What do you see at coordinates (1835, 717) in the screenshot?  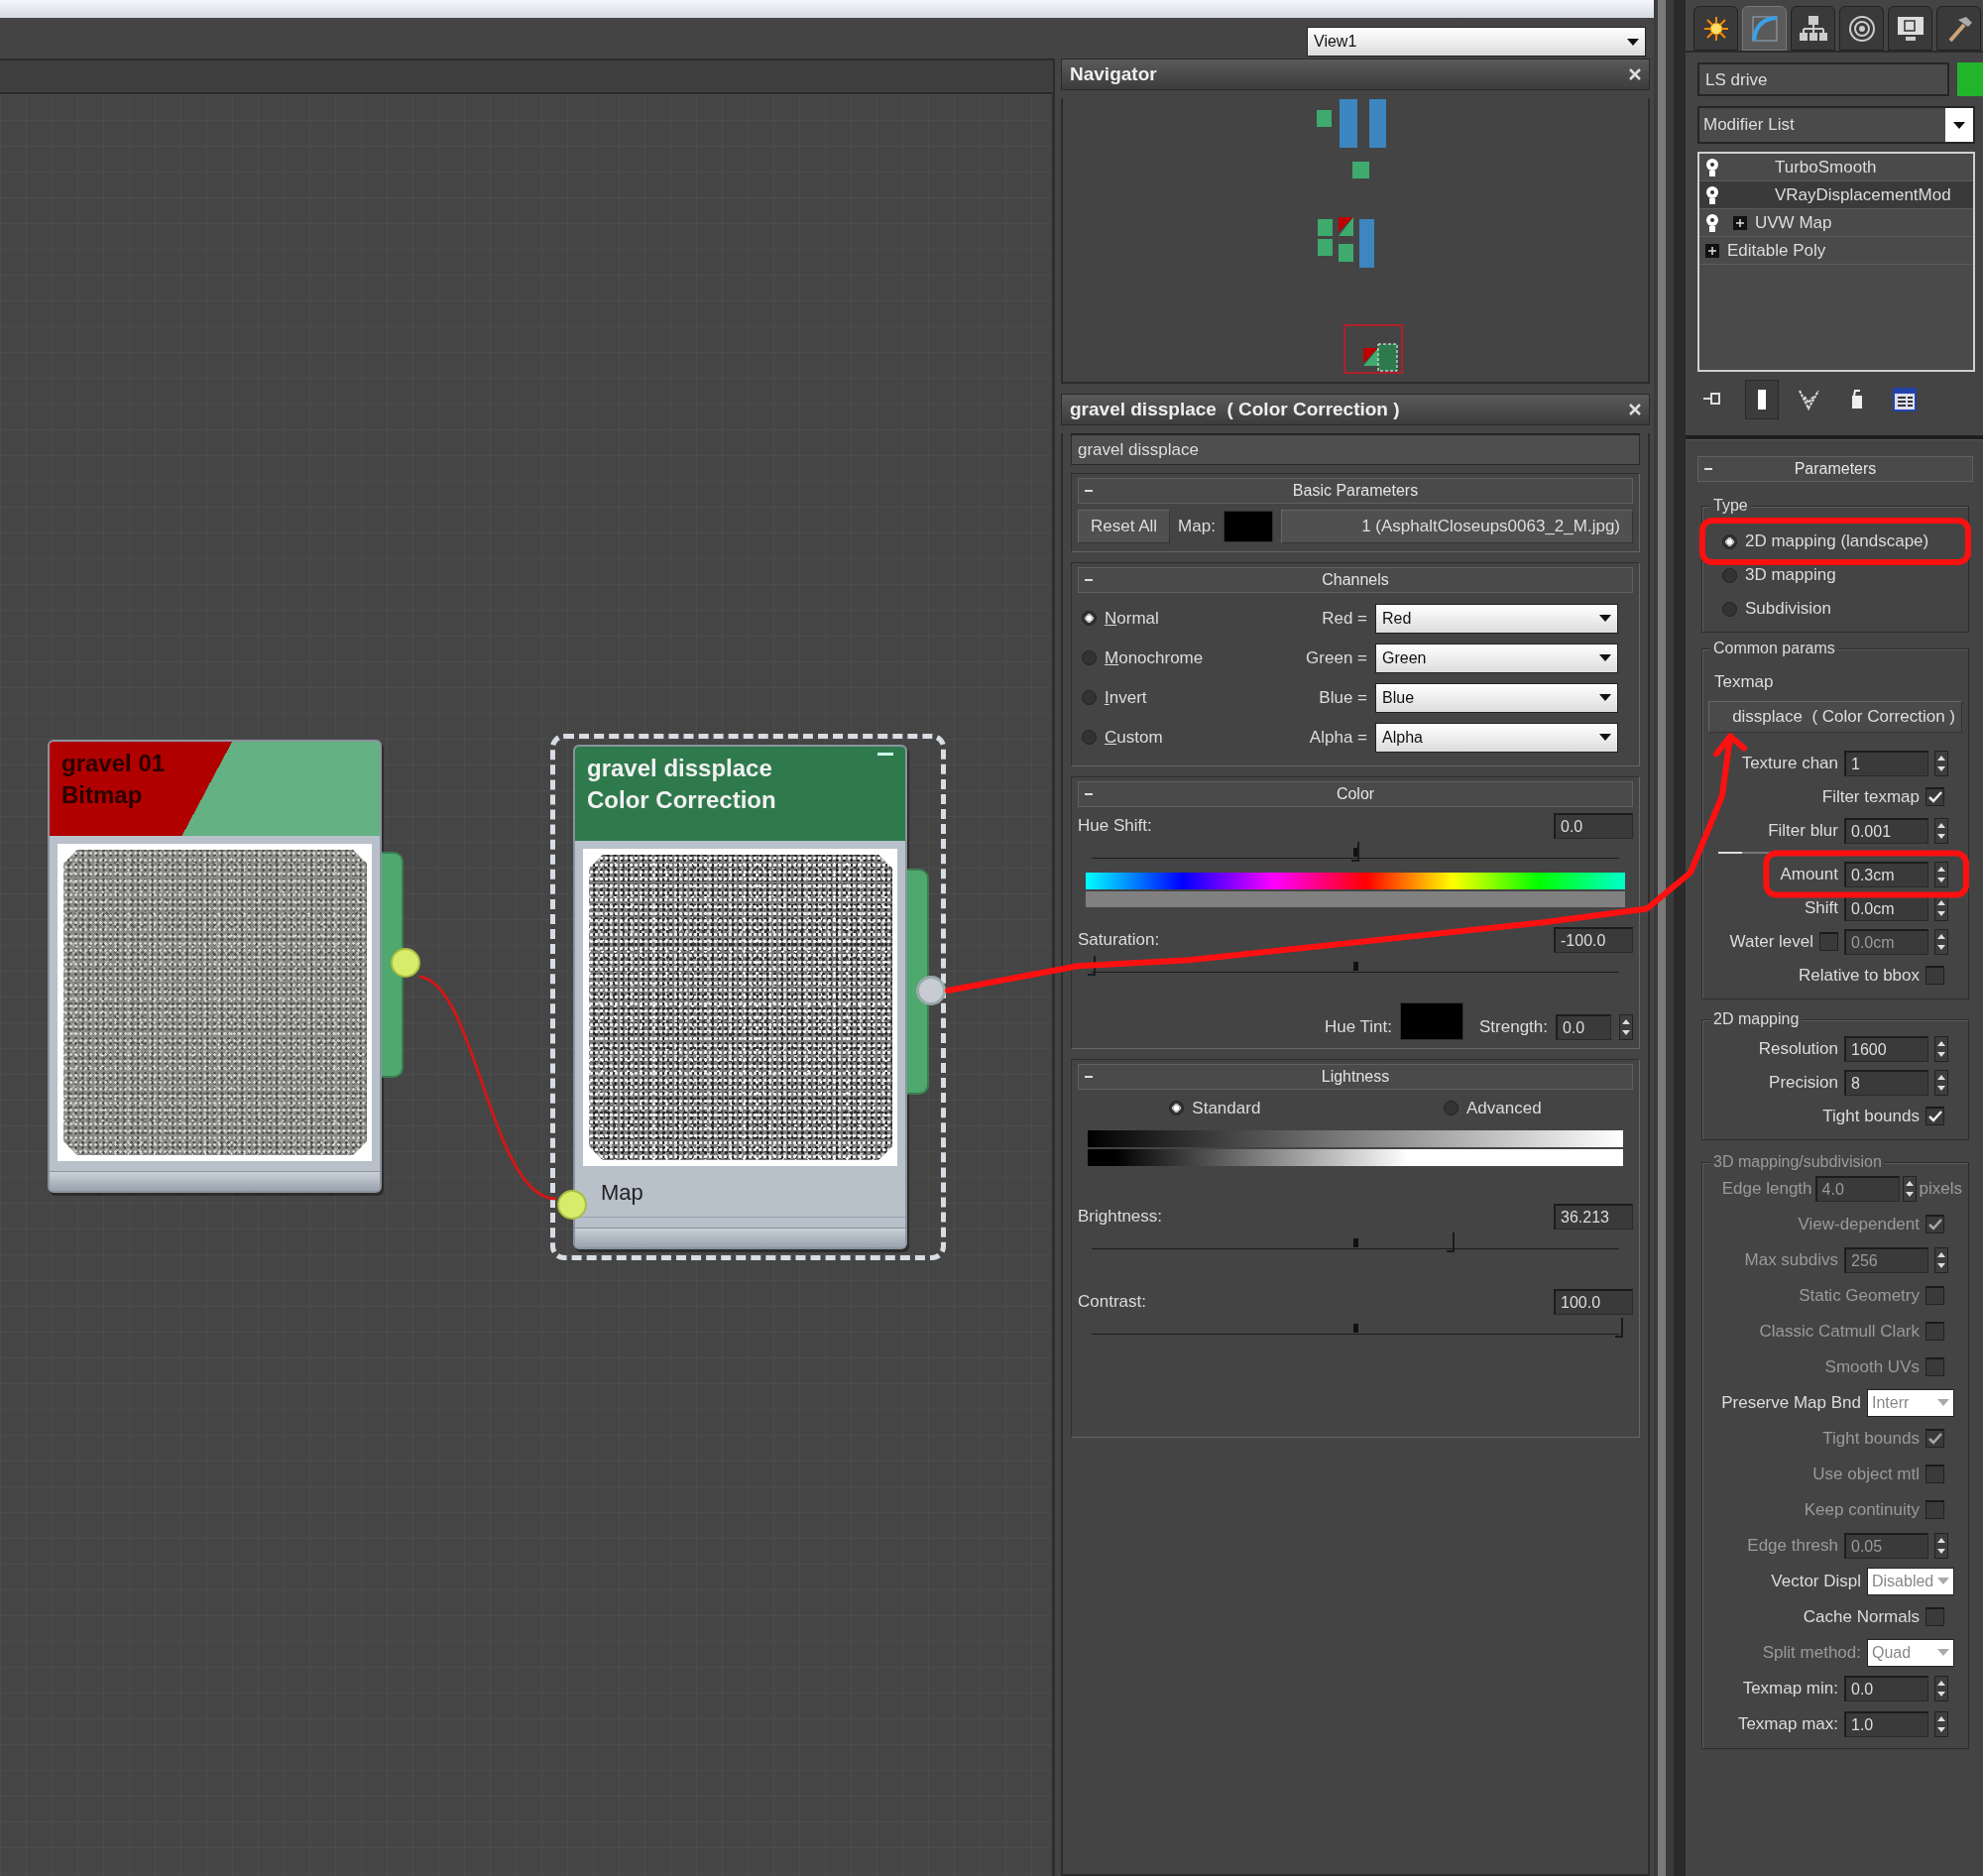 I see `texmap-button: dissplace ( Color Correction )` at bounding box center [1835, 717].